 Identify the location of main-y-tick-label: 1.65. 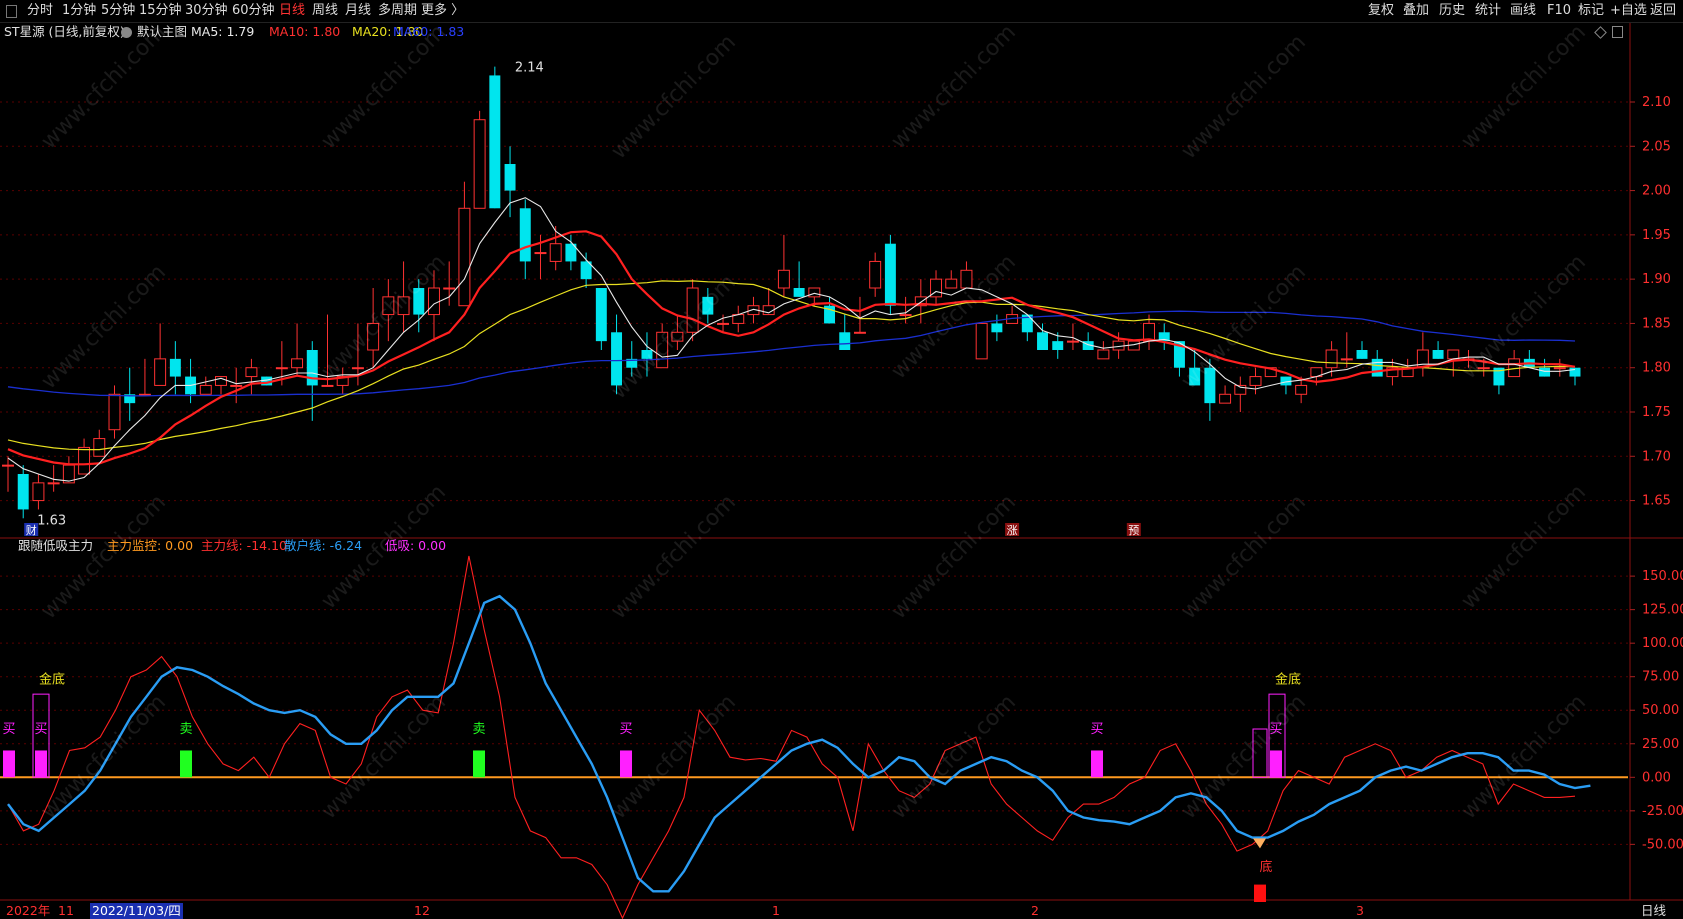
(1656, 501).